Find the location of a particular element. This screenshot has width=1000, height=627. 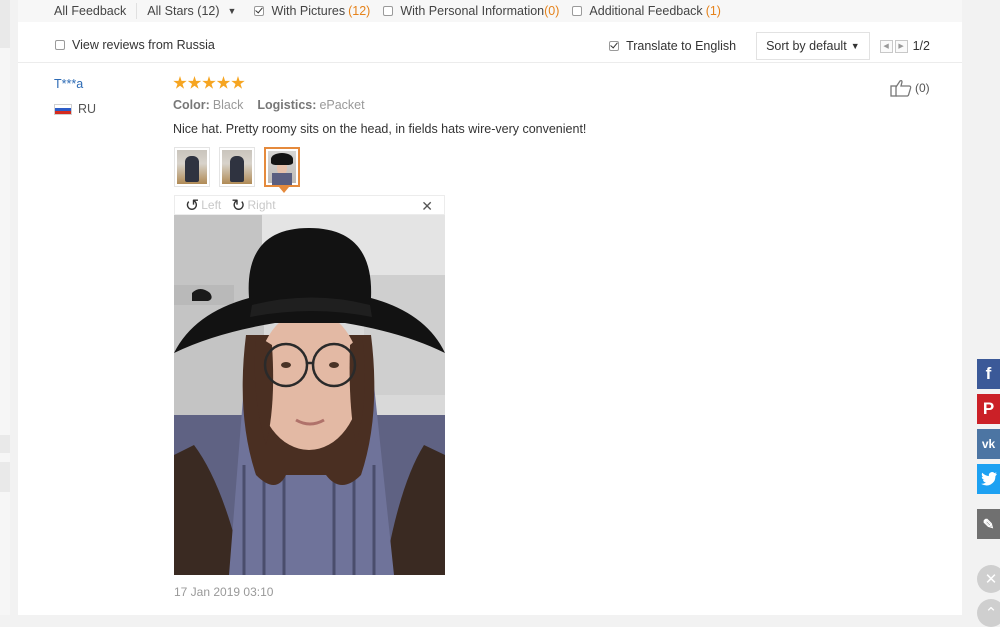

review-thumbnail-selected is located at coordinates (282, 167).